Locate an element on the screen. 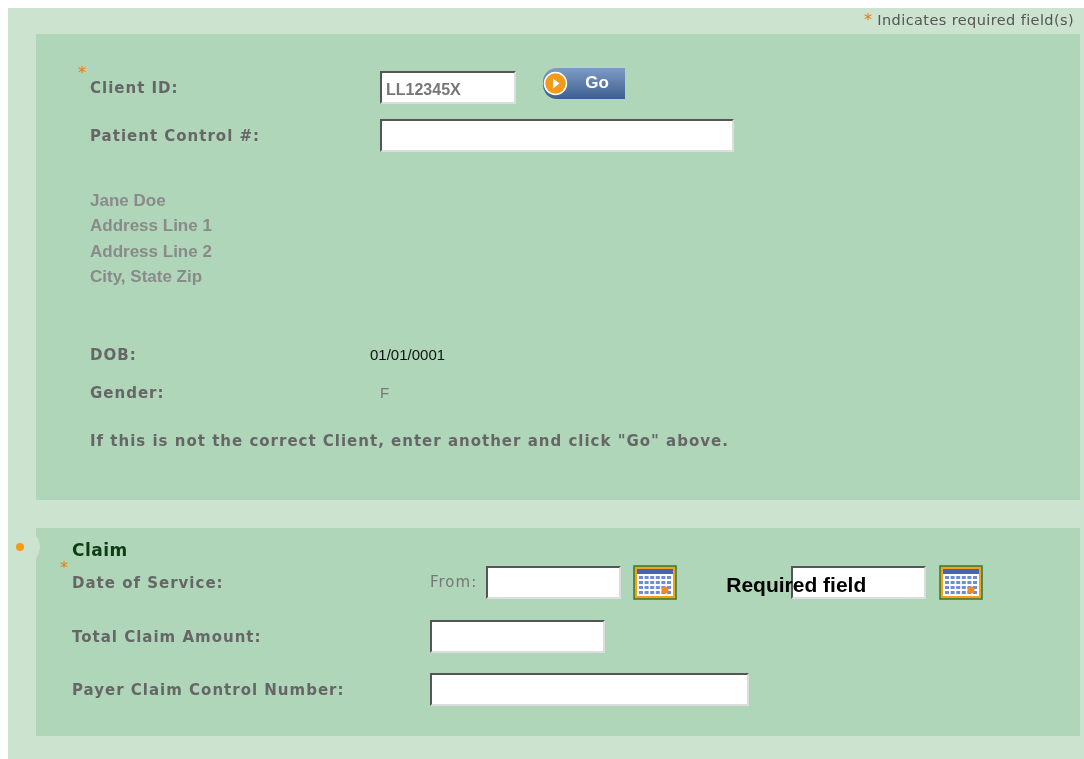 The image size is (1084, 759). address-line: Jane Doe is located at coordinates (128, 201).